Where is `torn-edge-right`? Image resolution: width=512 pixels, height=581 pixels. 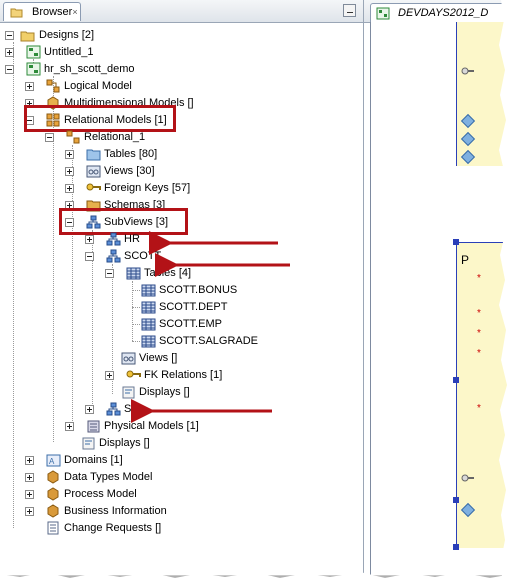
torn-edge-right is located at coordinates (505, 290).